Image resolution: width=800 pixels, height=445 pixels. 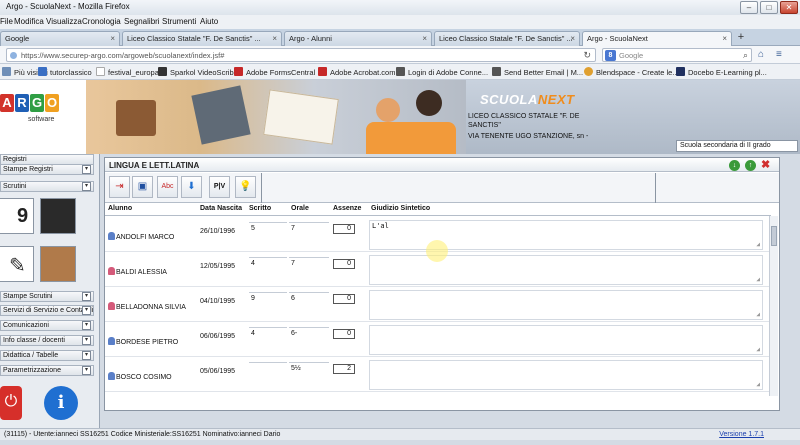 What do you see at coordinates (127, 72) in the screenshot?
I see `bookmark-festival-europa: festival_europa` at bounding box center [127, 72].